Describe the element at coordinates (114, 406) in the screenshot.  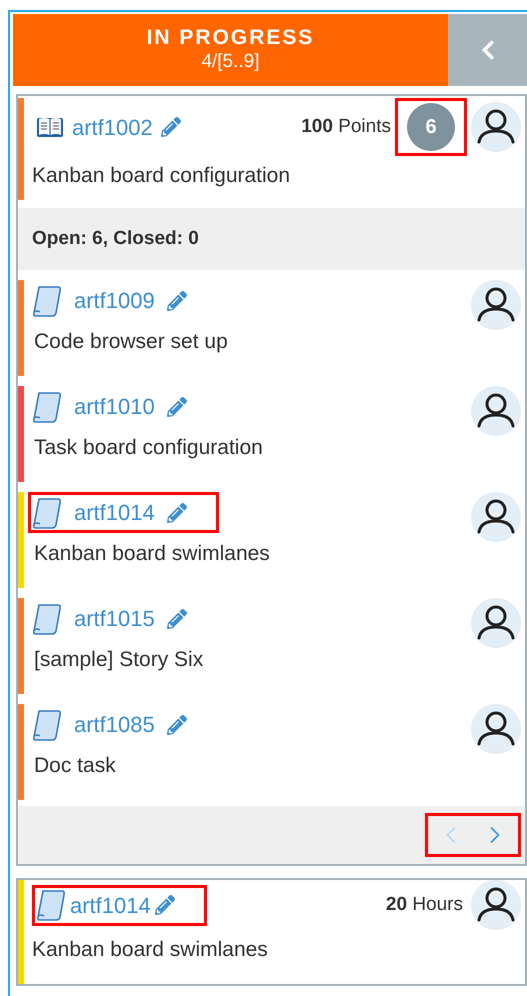
I see `item-id-link: artf1010` at that location.